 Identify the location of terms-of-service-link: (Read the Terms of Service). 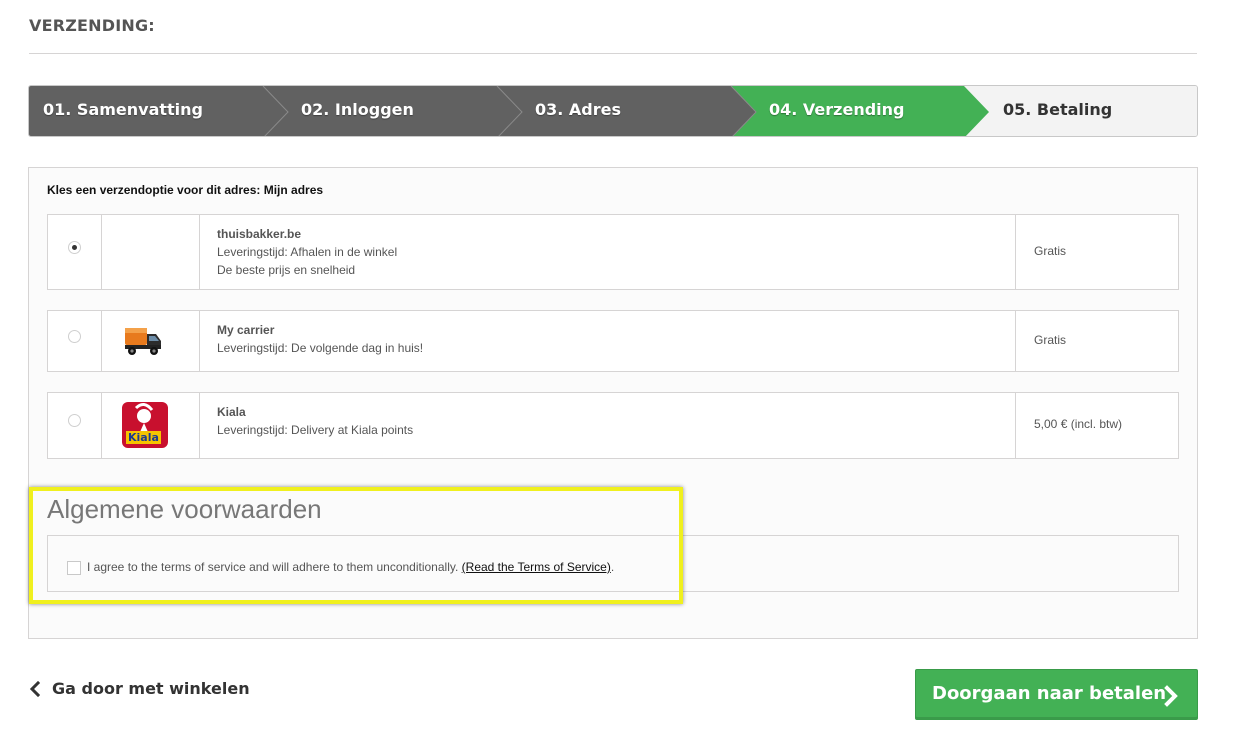
(536, 567).